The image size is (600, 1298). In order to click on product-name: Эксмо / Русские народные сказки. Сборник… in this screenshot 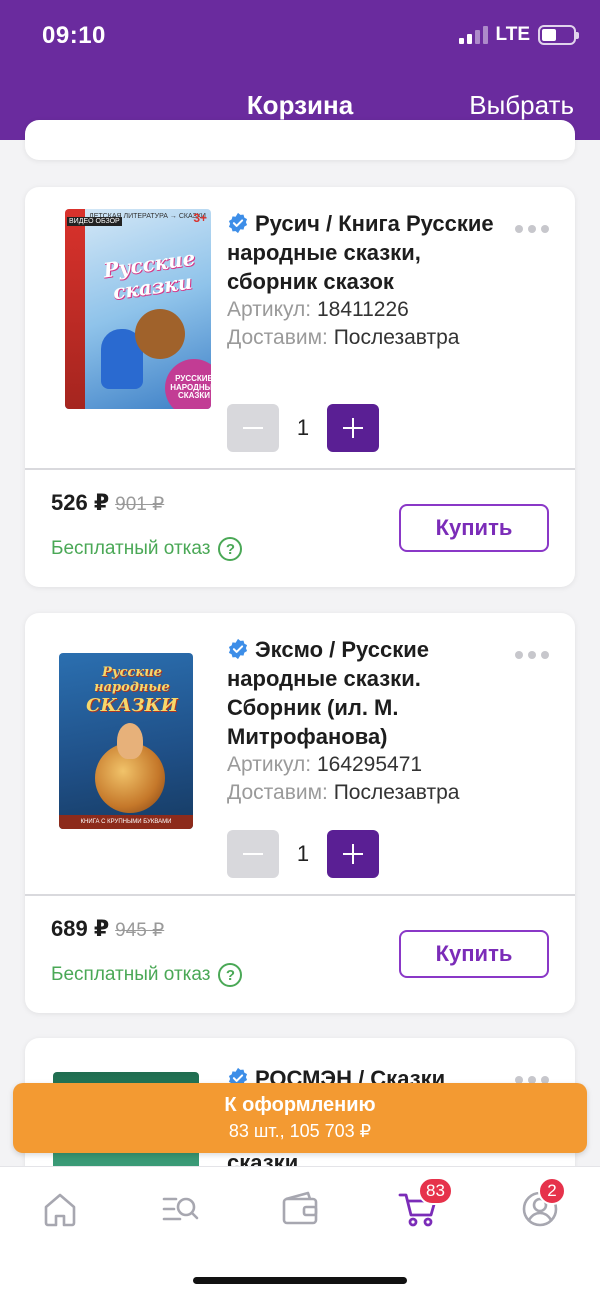, I will do `click(372, 693)`.